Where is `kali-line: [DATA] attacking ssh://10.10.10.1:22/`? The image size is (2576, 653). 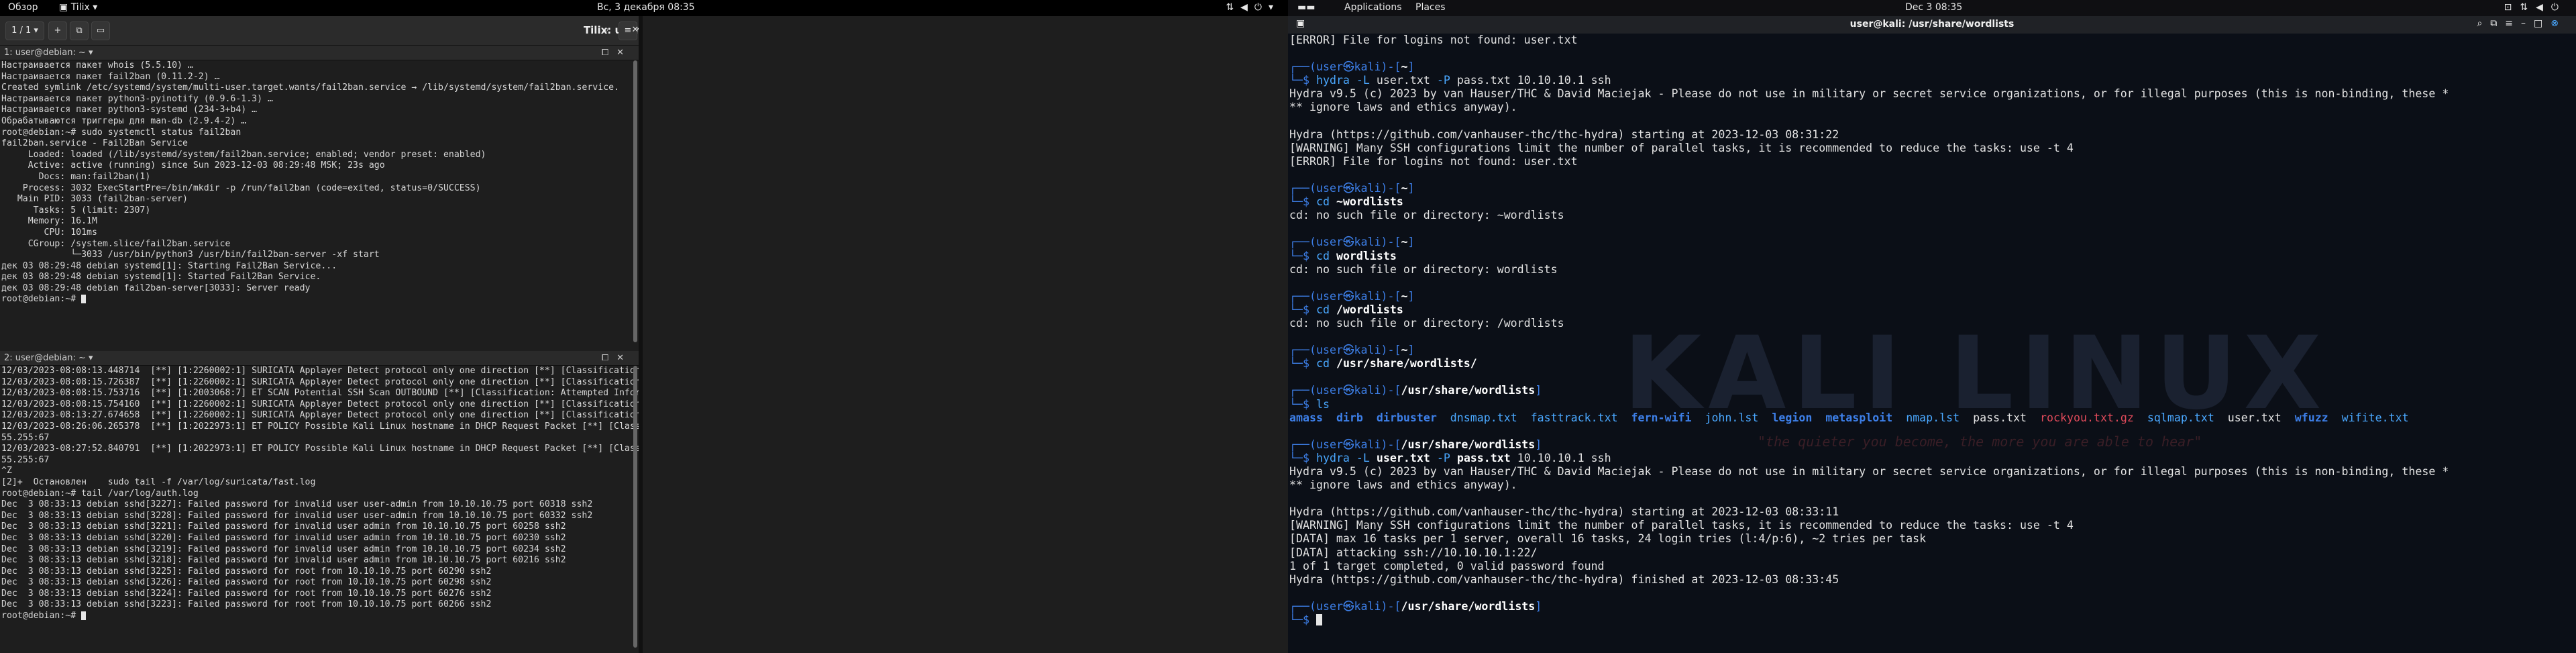 kali-line: [DATA] attacking ssh://10.10.10.1:22/ is located at coordinates (1413, 552).